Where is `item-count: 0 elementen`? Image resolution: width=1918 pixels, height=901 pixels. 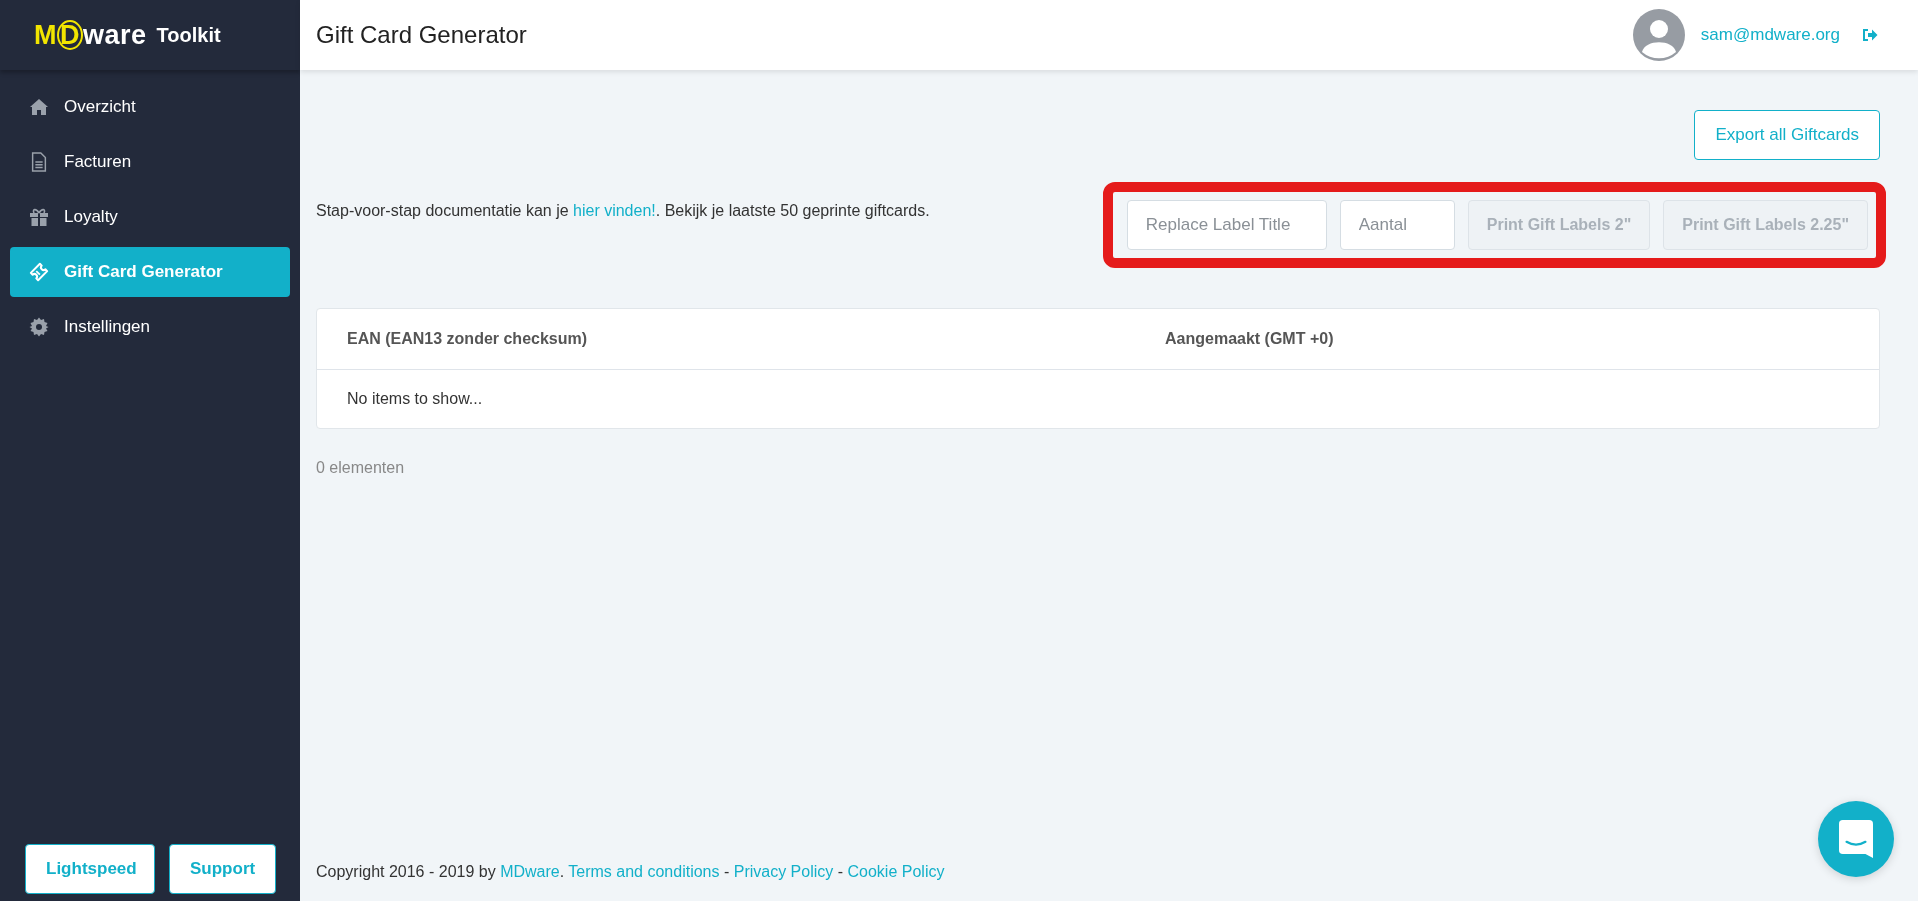 item-count: 0 elementen is located at coordinates (360, 468).